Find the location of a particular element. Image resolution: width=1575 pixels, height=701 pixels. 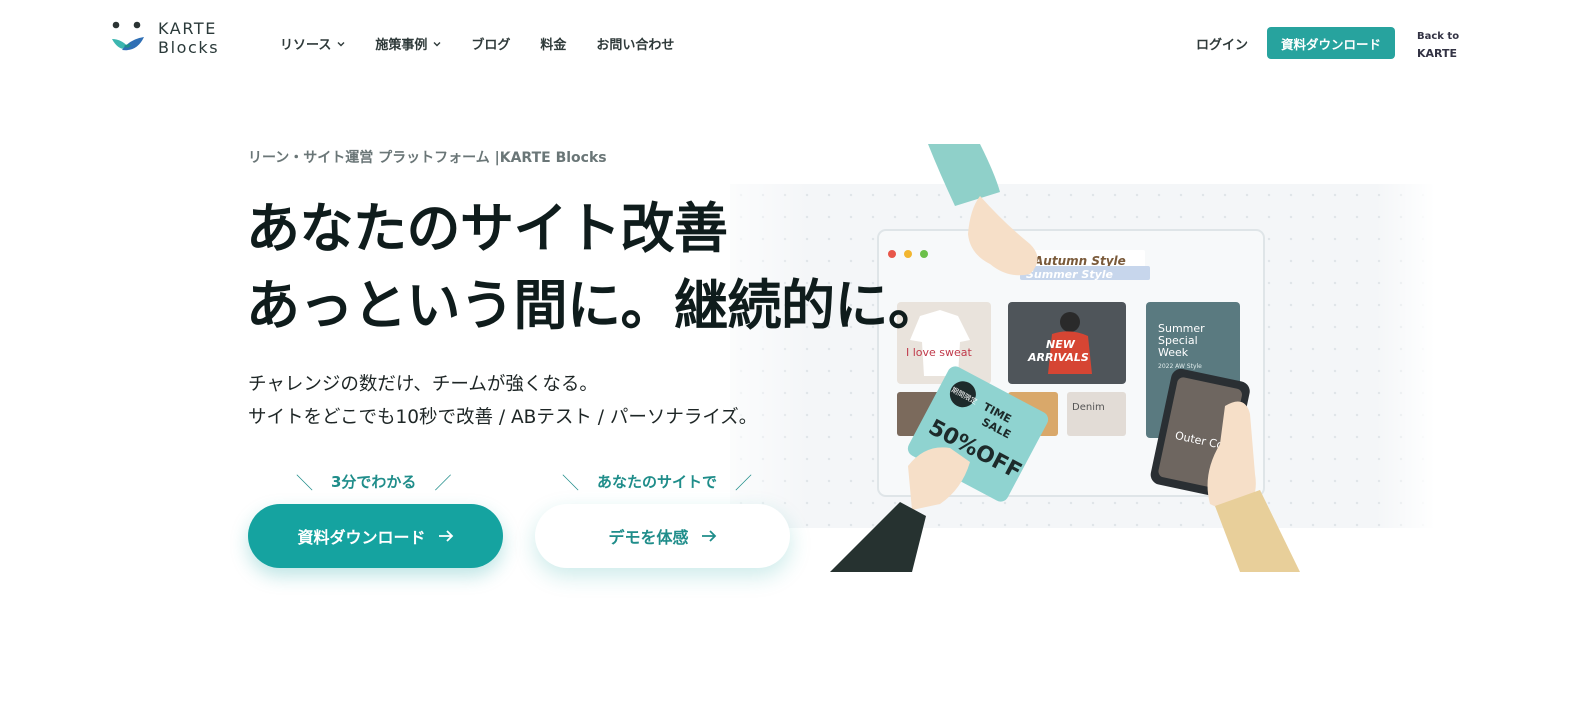

lead-your-site: ＼ あなたのサイトで ／ is located at coordinates (657, 481).